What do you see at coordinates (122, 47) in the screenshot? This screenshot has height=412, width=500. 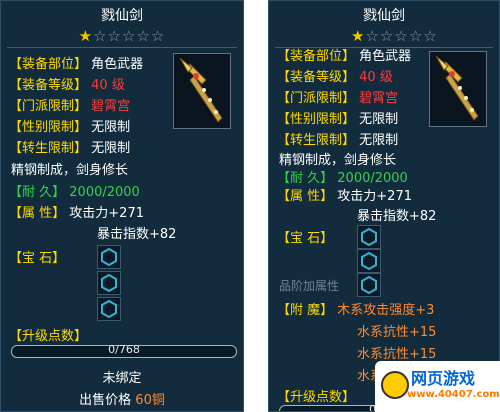 I see `divider` at bounding box center [122, 47].